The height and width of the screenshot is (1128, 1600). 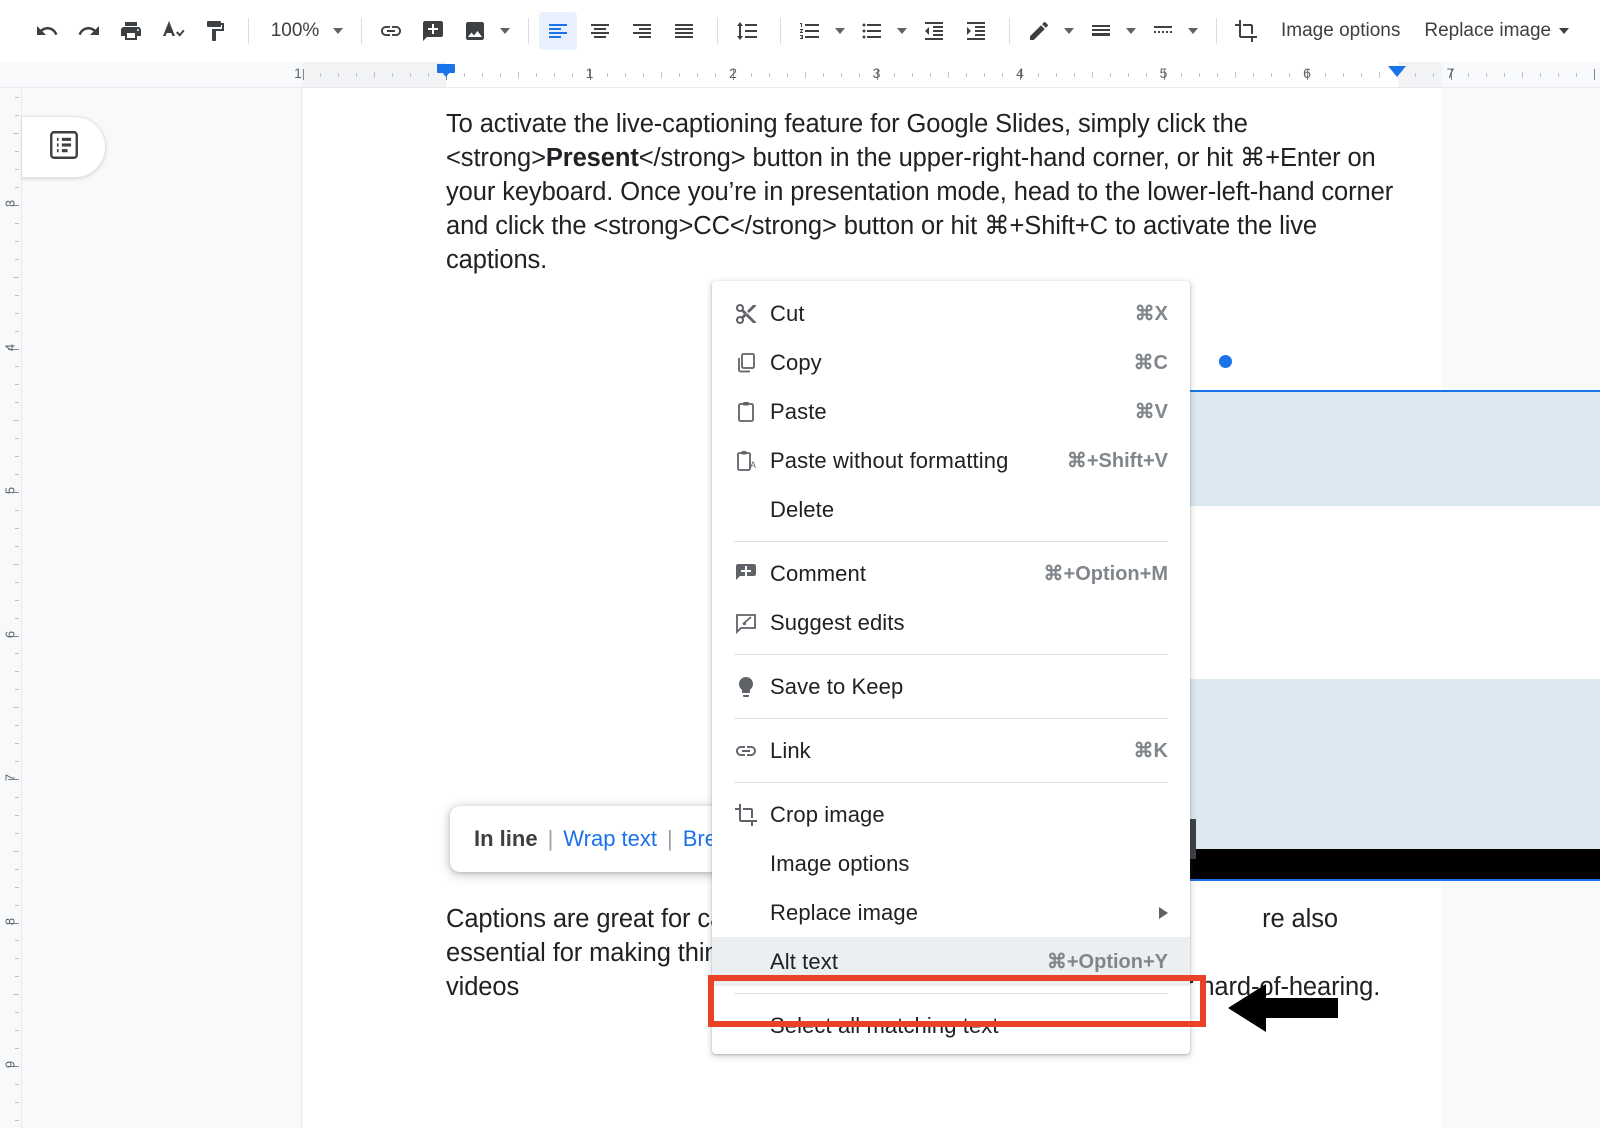 I want to click on align-right-button, so click(x=642, y=31).